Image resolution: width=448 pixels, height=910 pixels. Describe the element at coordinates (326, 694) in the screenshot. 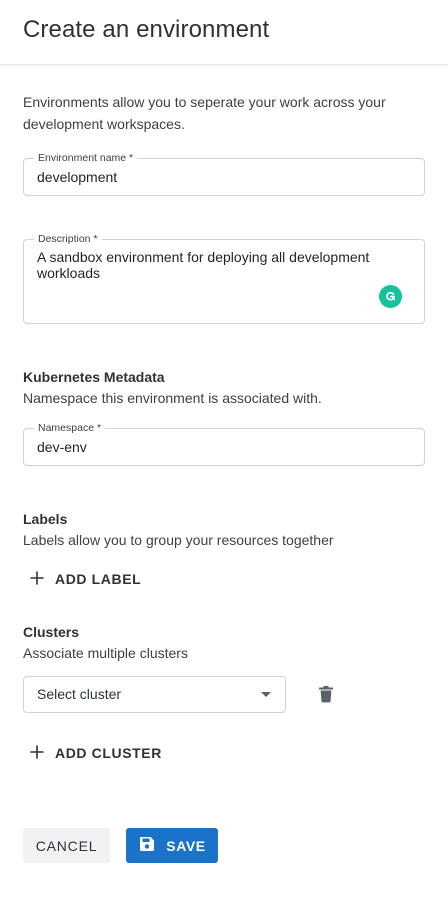

I see `trash-icon` at that location.